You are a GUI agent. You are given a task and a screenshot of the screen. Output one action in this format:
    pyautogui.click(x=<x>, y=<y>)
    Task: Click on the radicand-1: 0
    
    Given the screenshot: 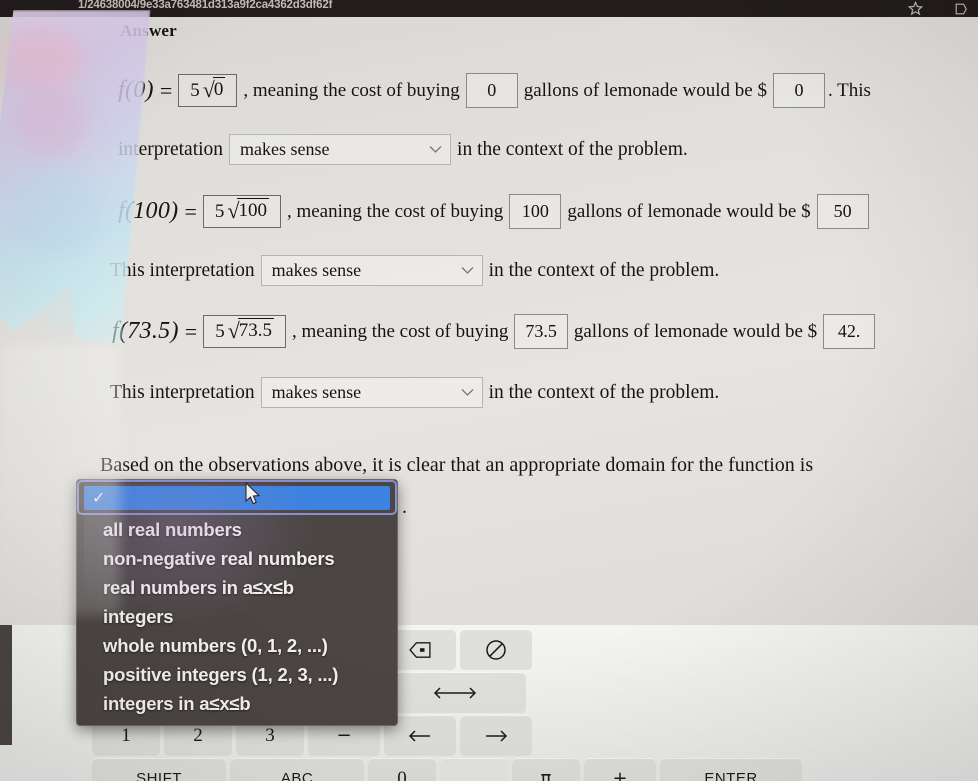 What is the action you would take?
    pyautogui.click(x=219, y=88)
    